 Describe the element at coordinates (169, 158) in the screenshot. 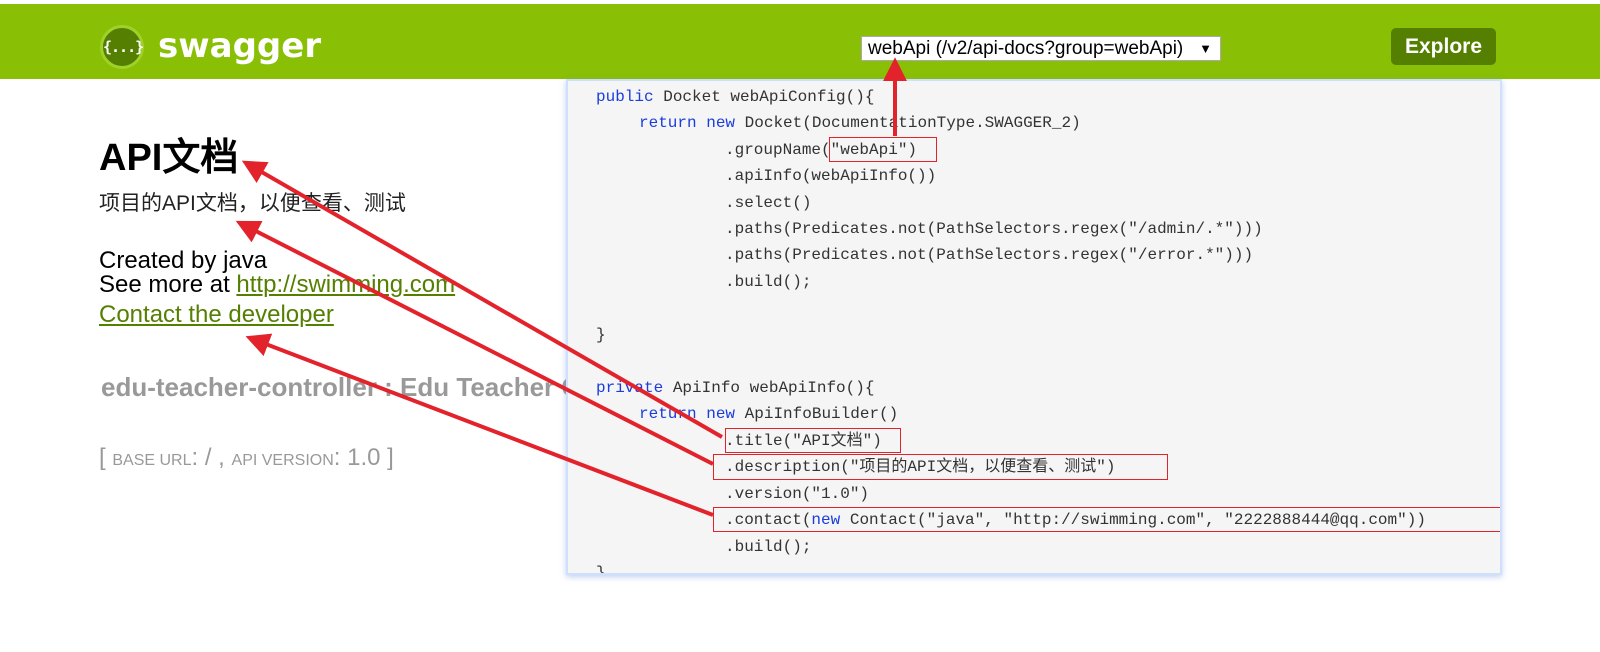

I see `api-title: API文档` at that location.